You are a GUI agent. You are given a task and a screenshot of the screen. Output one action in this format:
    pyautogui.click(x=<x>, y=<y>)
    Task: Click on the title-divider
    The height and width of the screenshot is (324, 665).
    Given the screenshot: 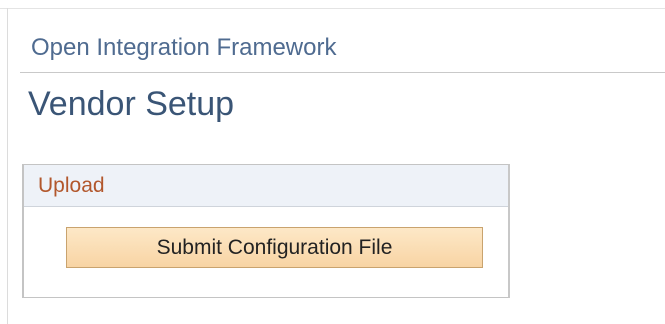 What is the action you would take?
    pyautogui.click(x=342, y=72)
    